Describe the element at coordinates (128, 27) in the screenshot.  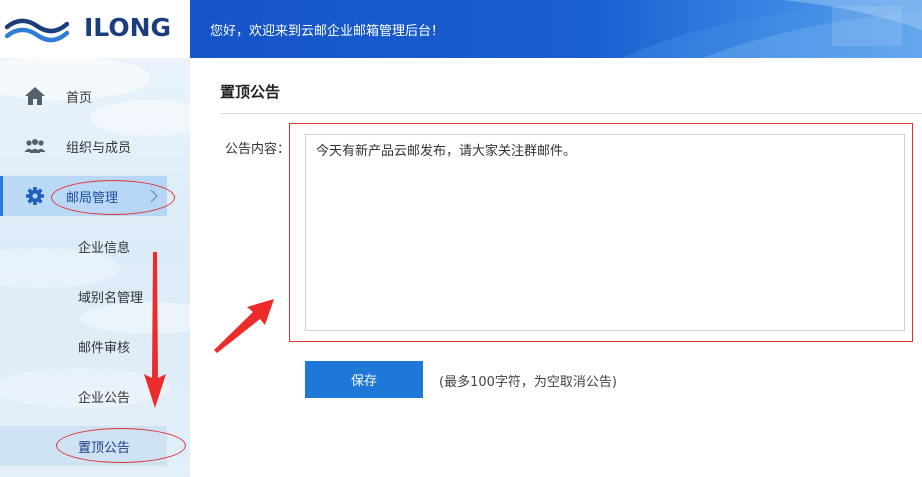
I see `brand-name: ILONG` at that location.